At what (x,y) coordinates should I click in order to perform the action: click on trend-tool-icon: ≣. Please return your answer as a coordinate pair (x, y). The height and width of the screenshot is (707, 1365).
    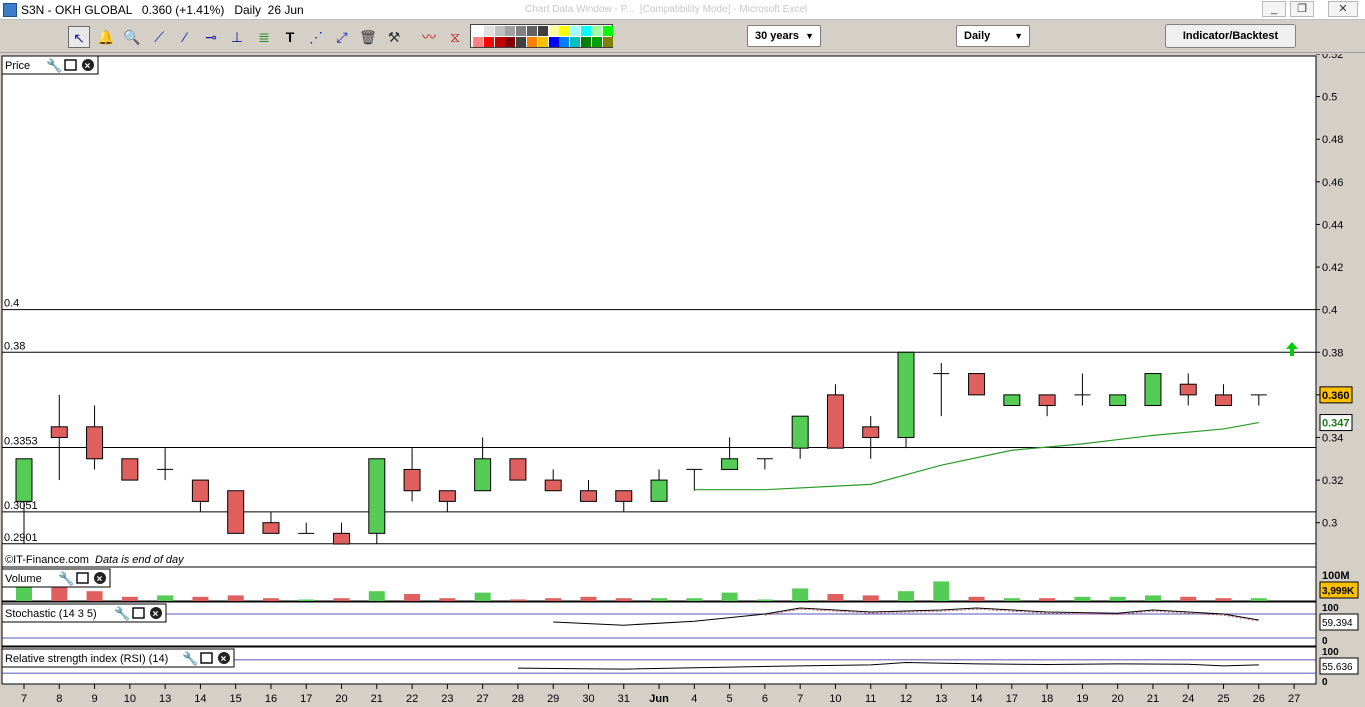
    Looking at the image, I should click on (264, 37).